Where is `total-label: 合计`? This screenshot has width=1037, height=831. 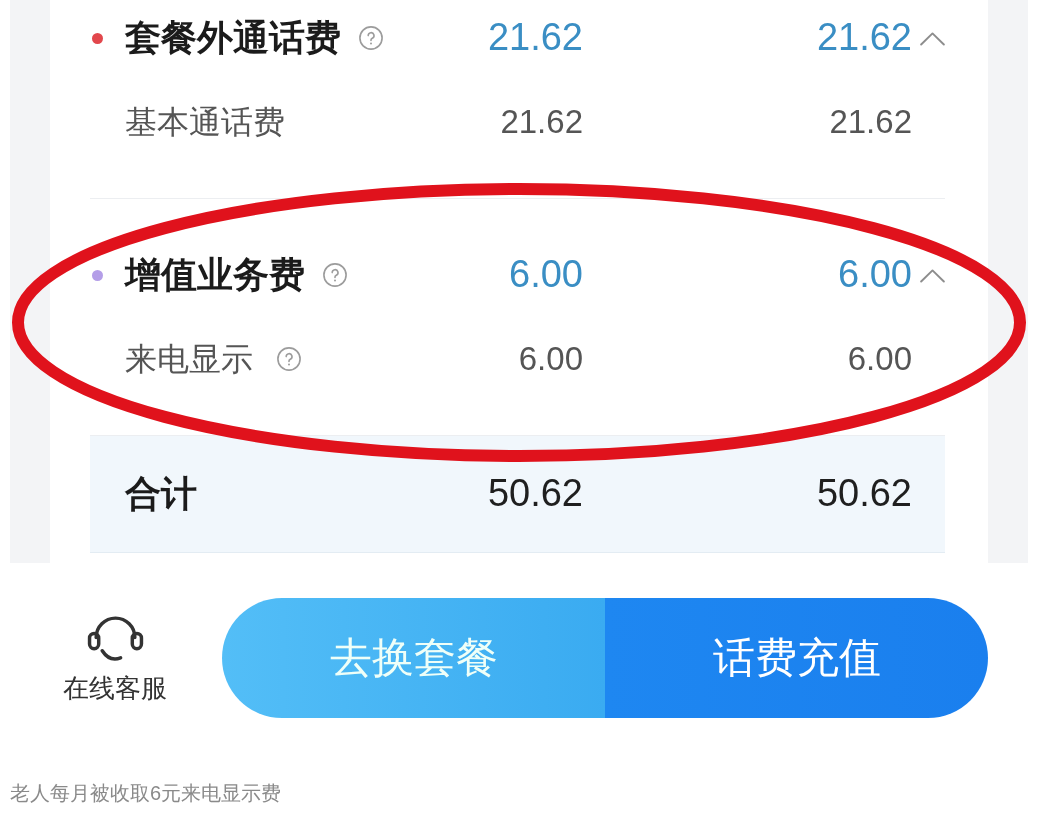 total-label: 合计 is located at coordinates (161, 494).